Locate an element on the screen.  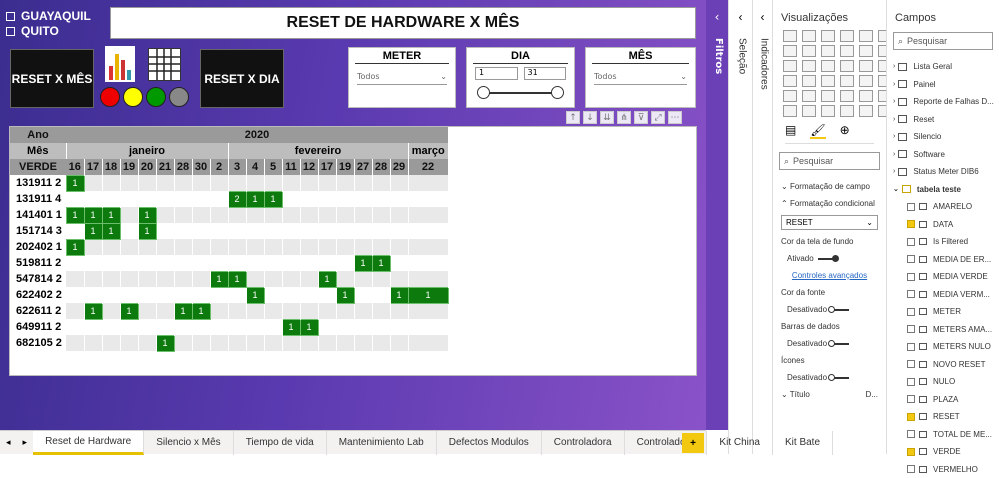
ribbon-icon is located at coordinates (866, 51).